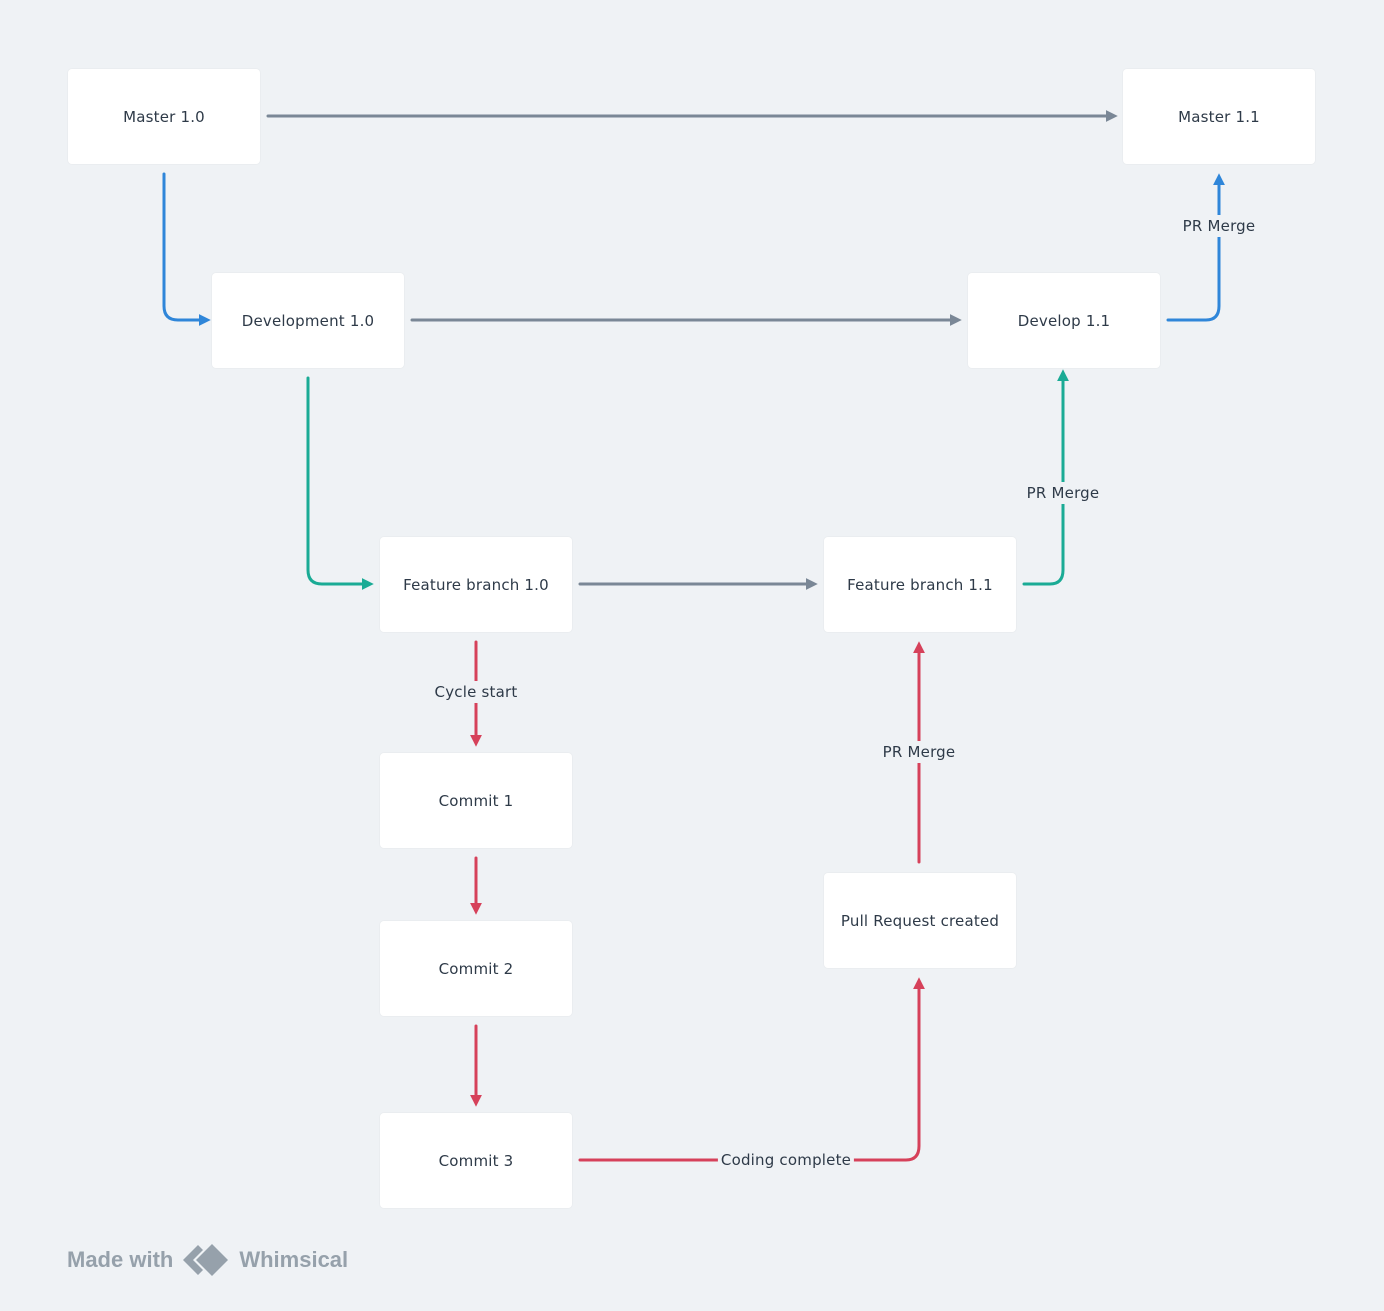  I want to click on node-feature-branch-1-0: Feature branch 1.0, so click(476, 584).